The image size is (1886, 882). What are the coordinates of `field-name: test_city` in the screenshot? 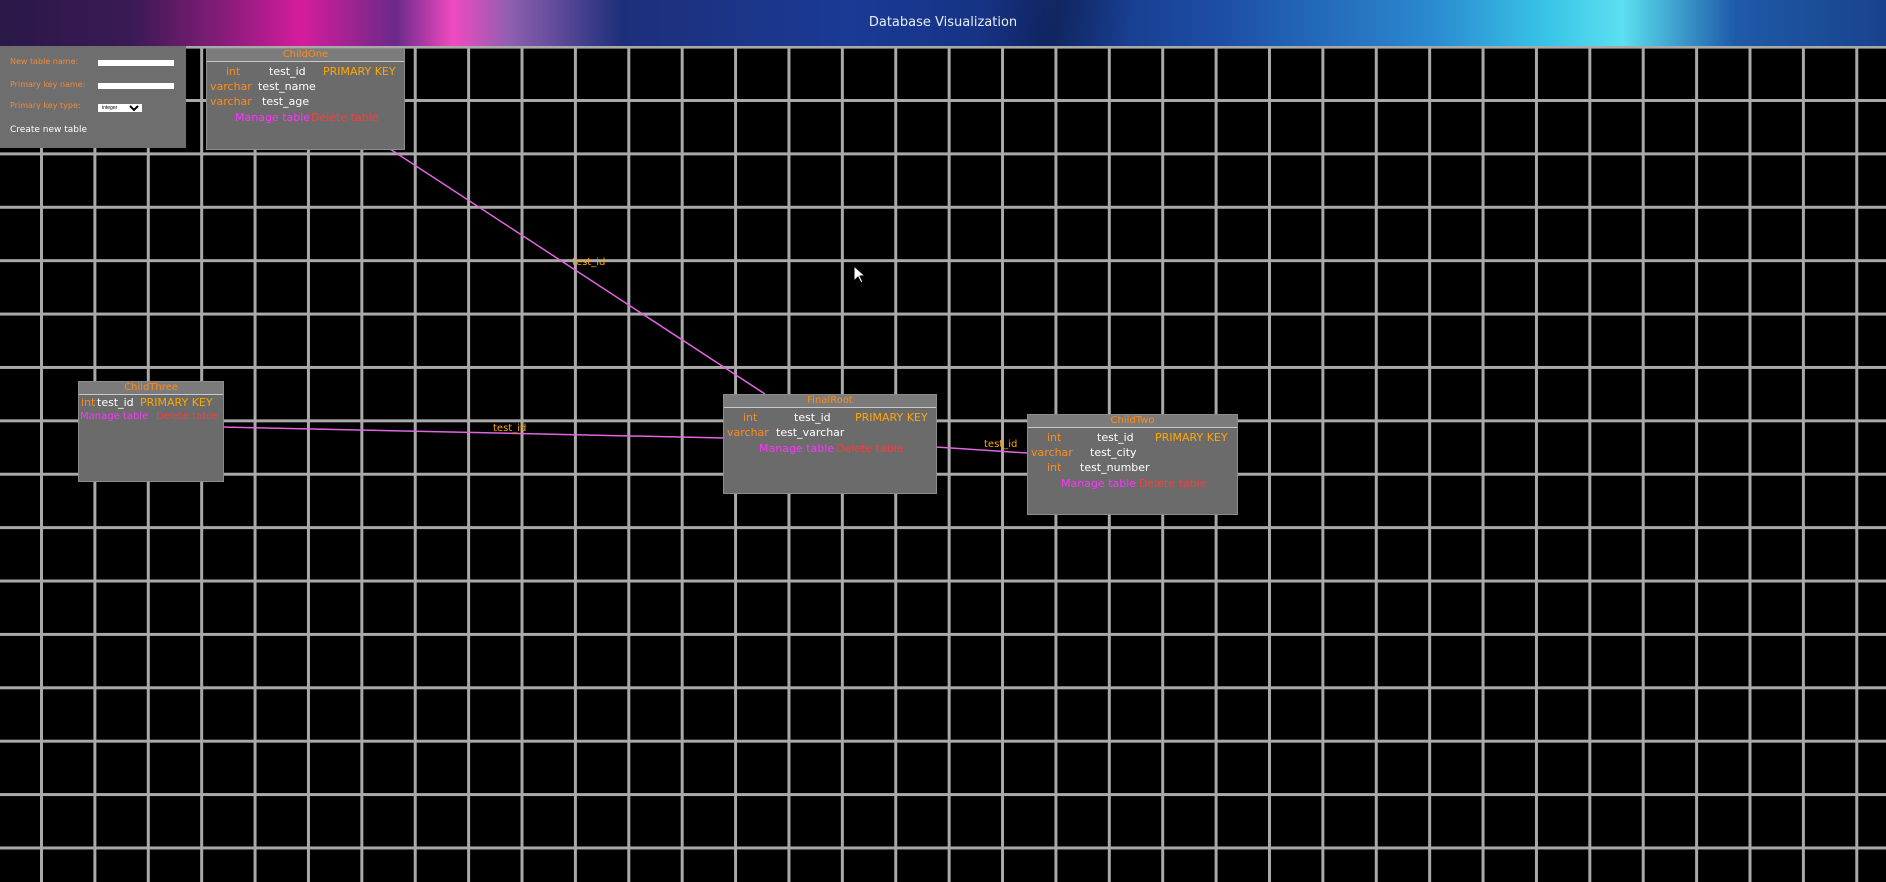 It's located at (1113, 452).